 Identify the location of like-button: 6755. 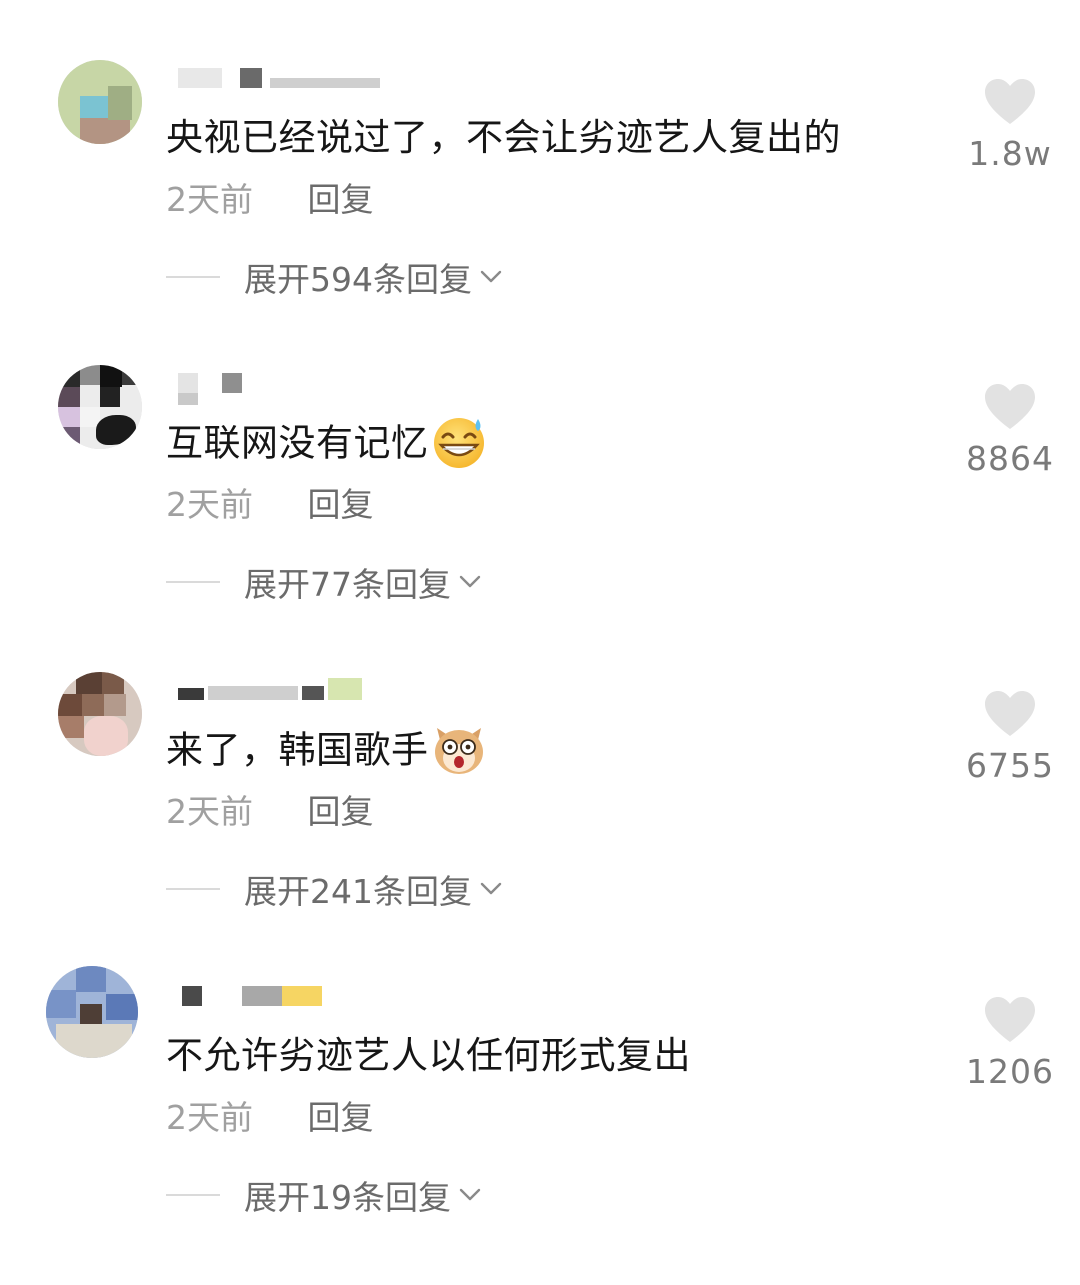
(1010, 737).